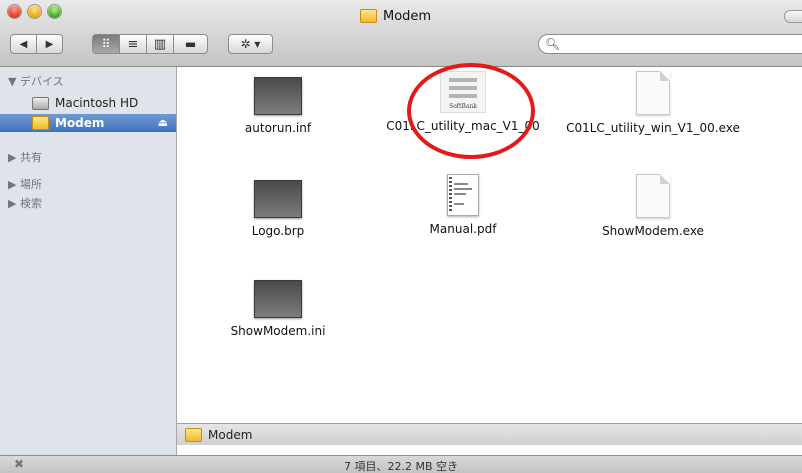 This screenshot has height=473, width=802. What do you see at coordinates (40, 103) in the screenshot?
I see `hard-disk-icon` at bounding box center [40, 103].